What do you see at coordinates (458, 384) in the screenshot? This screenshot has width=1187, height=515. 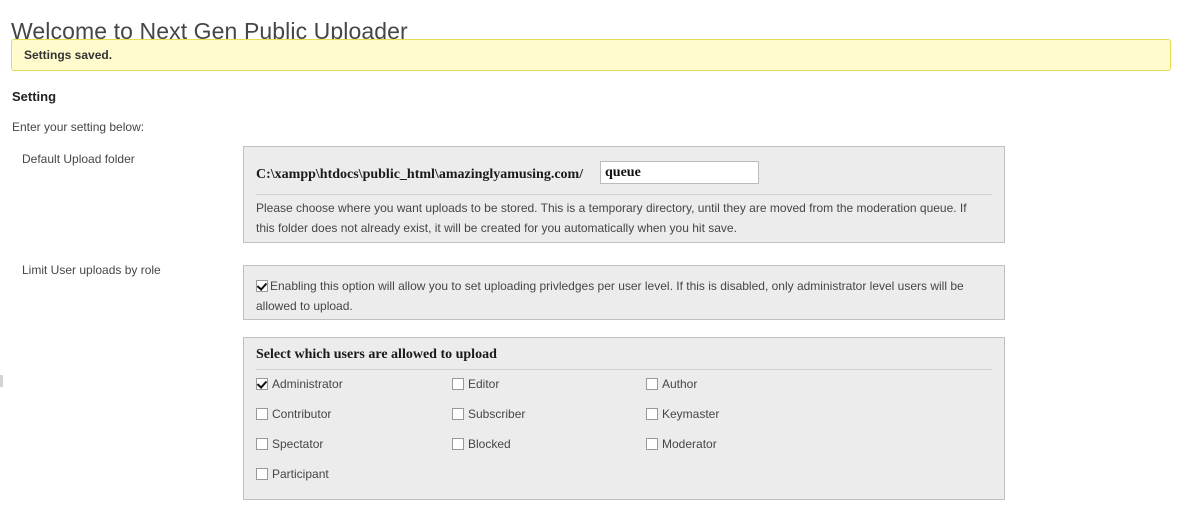 I see `checkbox-editor` at bounding box center [458, 384].